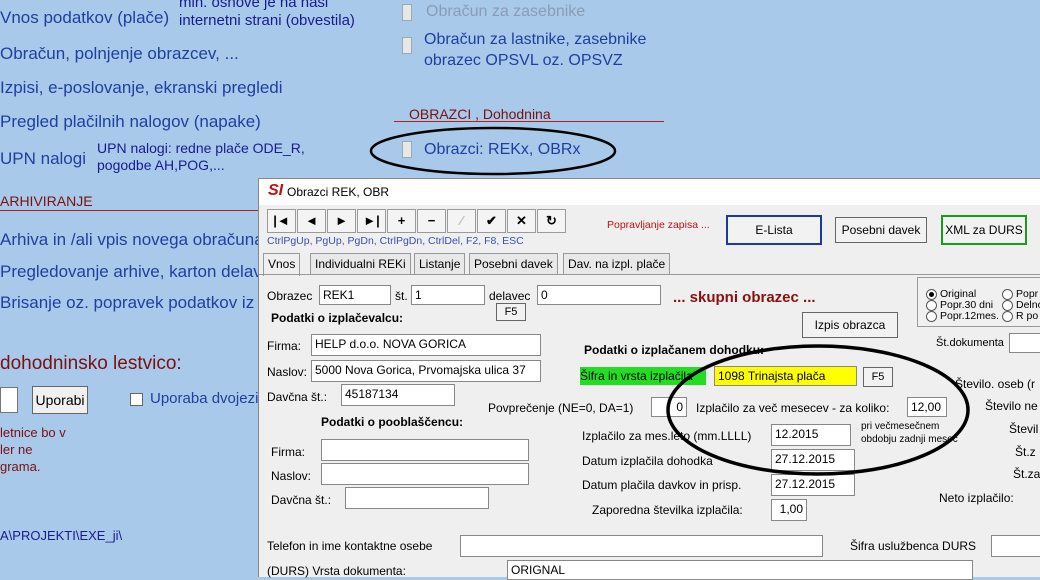 This screenshot has height=580, width=1040. What do you see at coordinates (426, 345) in the screenshot?
I see `firma-input: HELP d.o.o. NOVA GORICA` at bounding box center [426, 345].